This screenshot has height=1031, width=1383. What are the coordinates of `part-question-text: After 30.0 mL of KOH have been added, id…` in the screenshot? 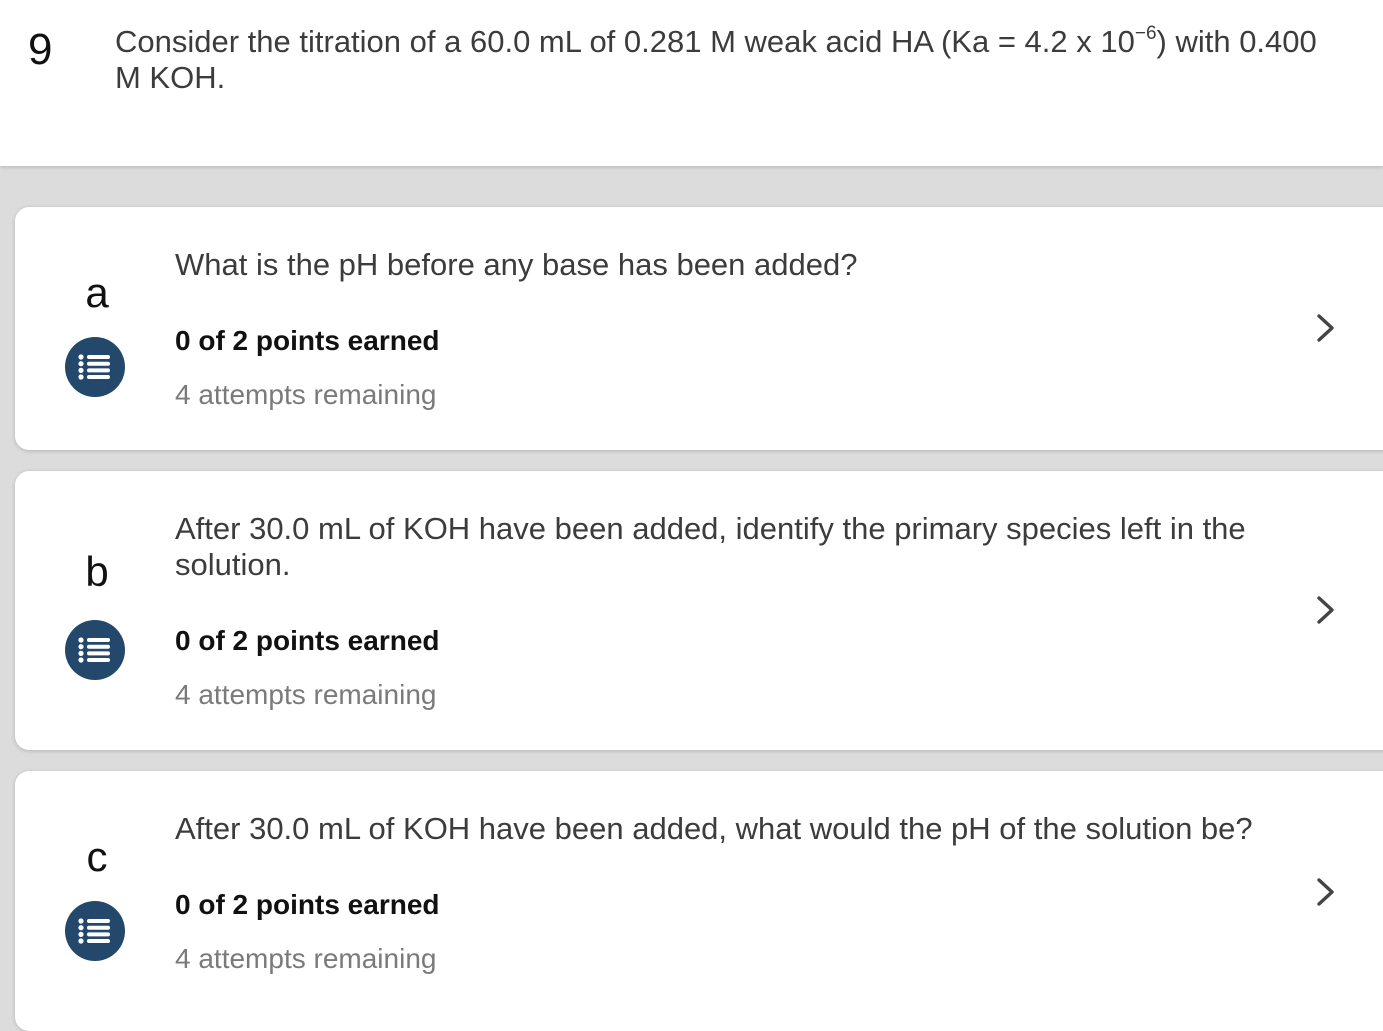 It's located at (710, 546).